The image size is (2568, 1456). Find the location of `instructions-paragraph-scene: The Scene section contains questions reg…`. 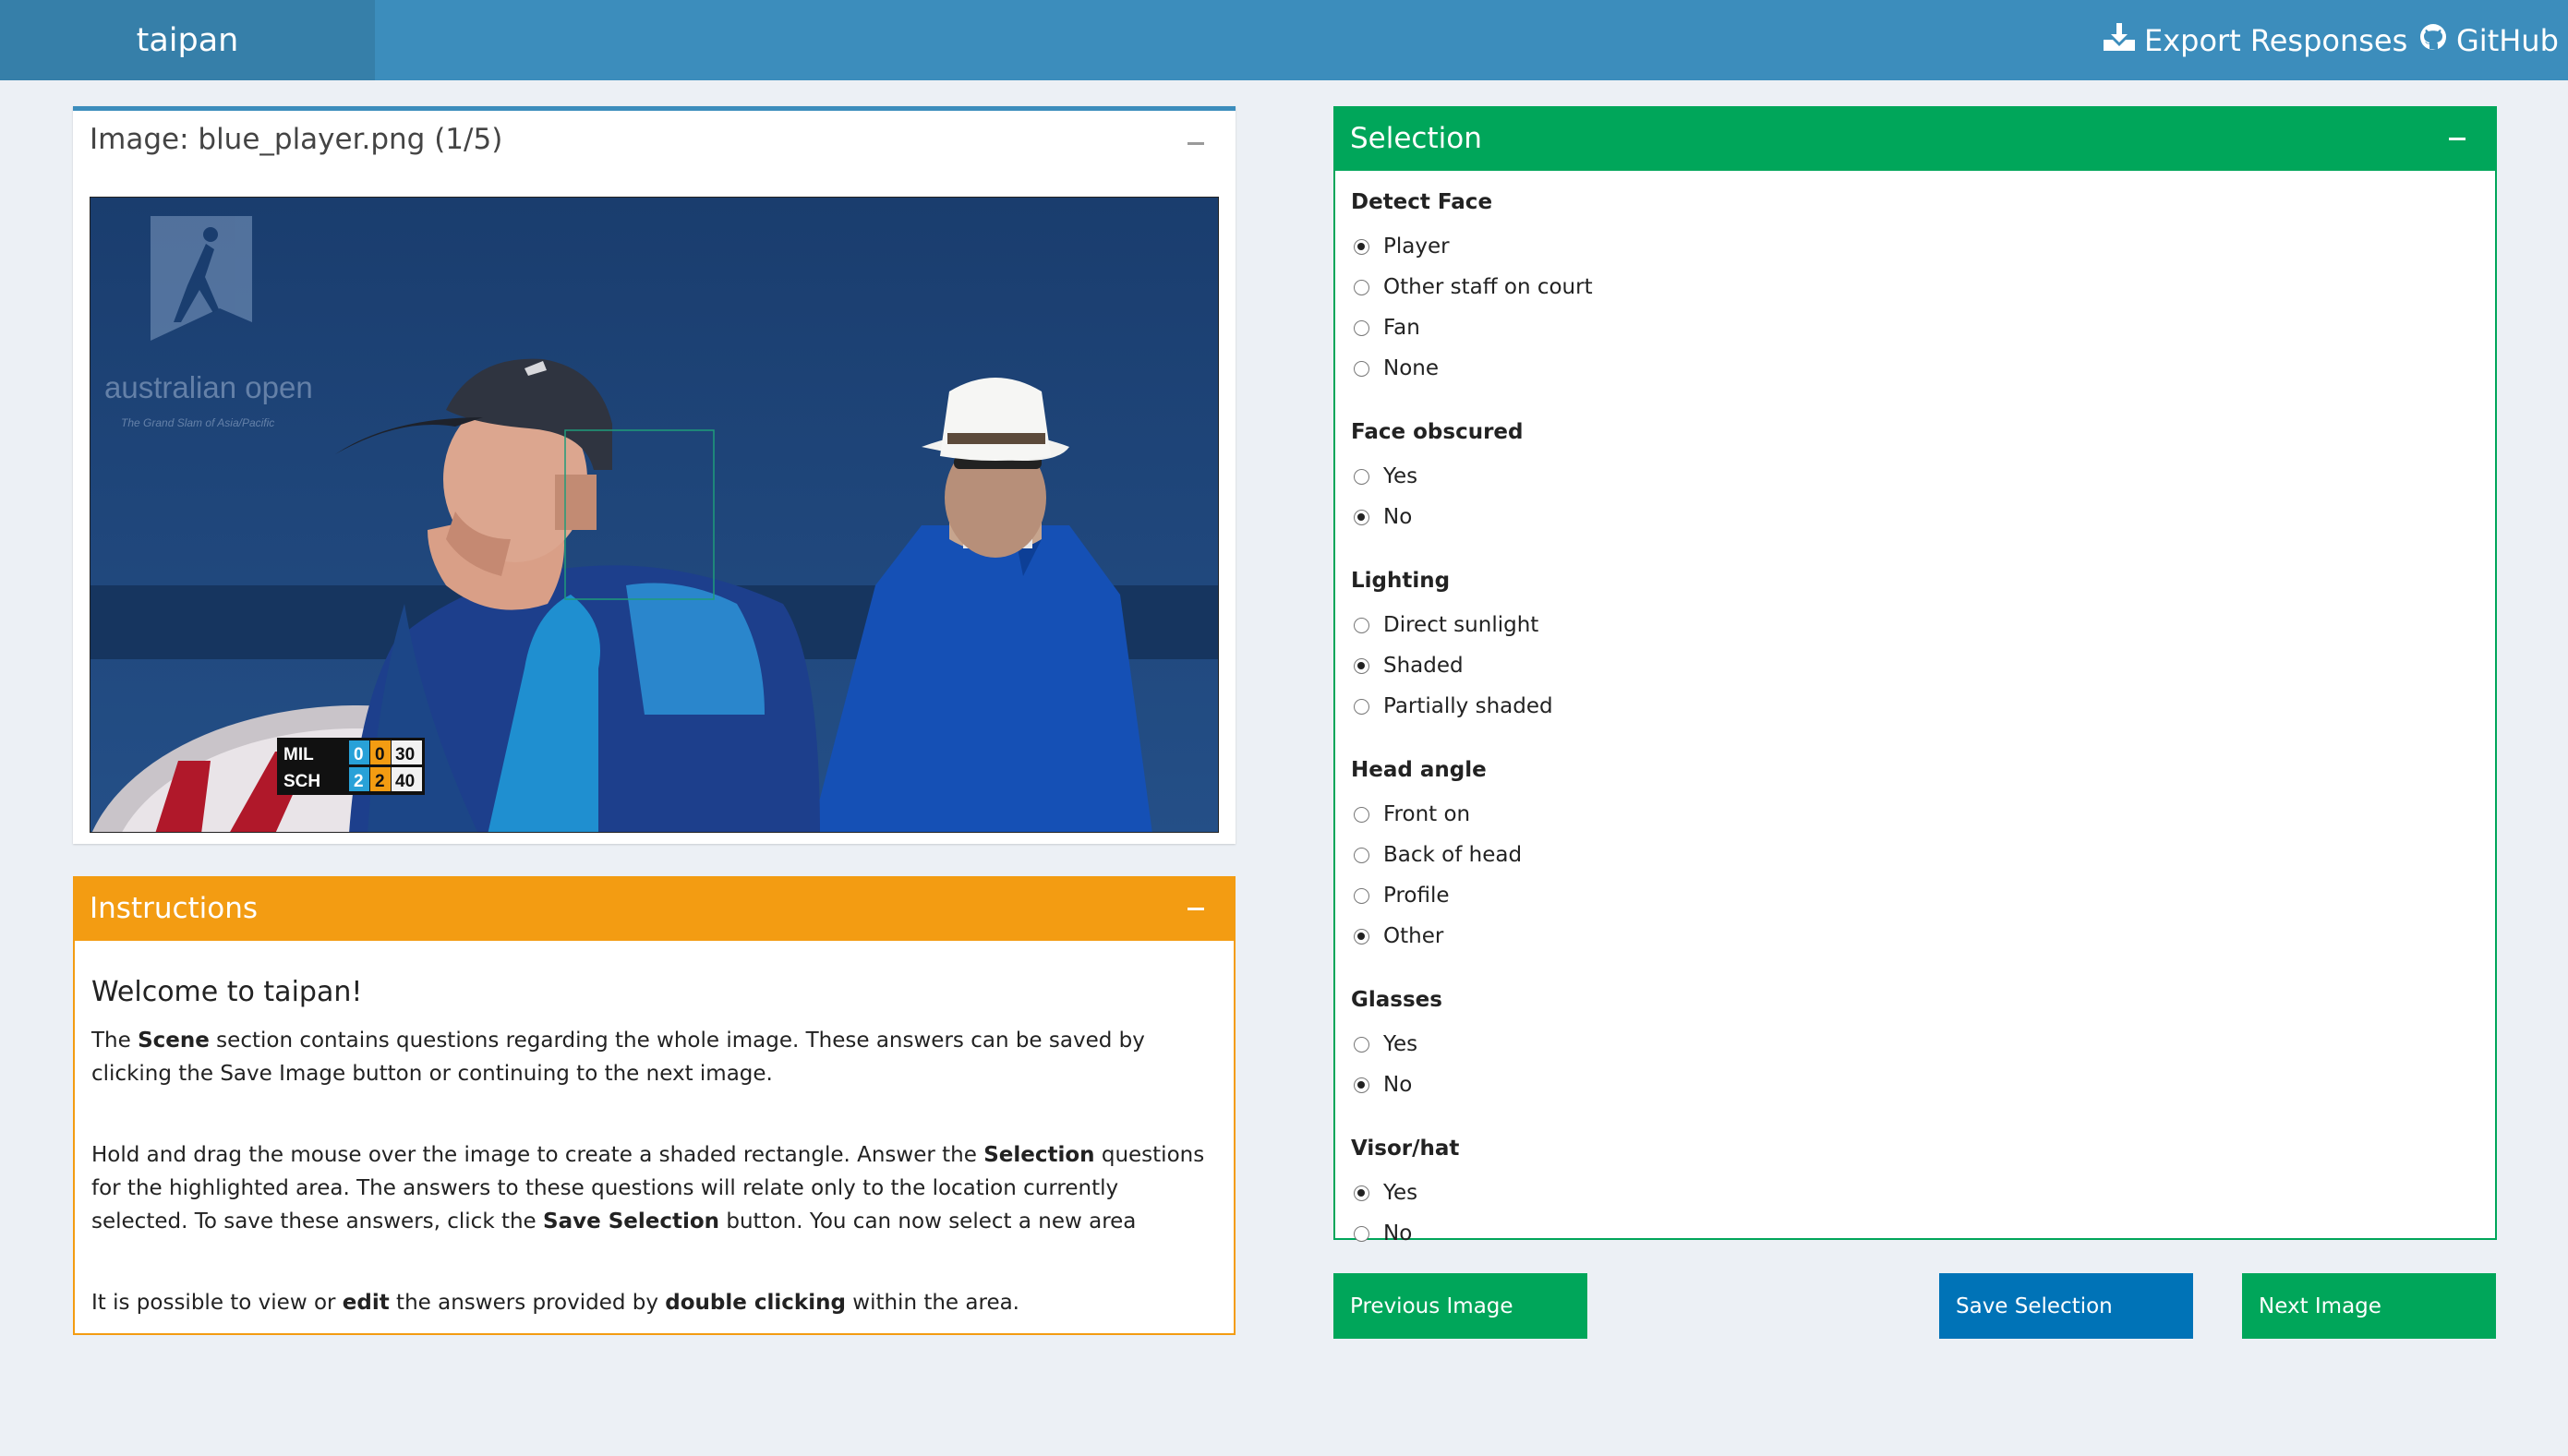

instructions-paragraph-scene: The Scene section contains questions reg… is located at coordinates (618, 1057).